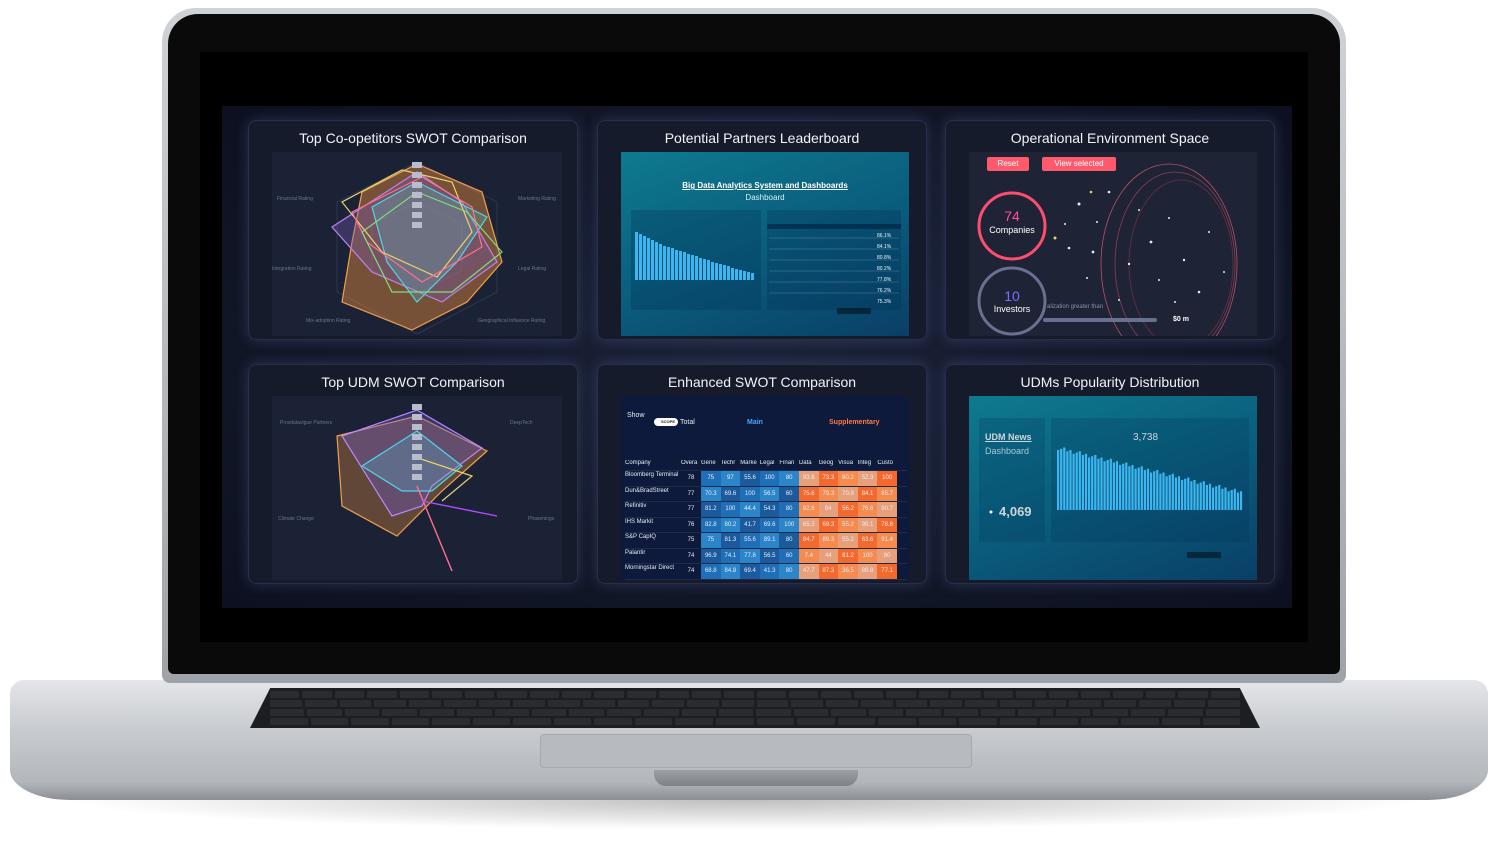 The image size is (1490, 849). Describe the element at coordinates (848, 493) in the screenshot. I see `score-cell: 70.8` at that location.